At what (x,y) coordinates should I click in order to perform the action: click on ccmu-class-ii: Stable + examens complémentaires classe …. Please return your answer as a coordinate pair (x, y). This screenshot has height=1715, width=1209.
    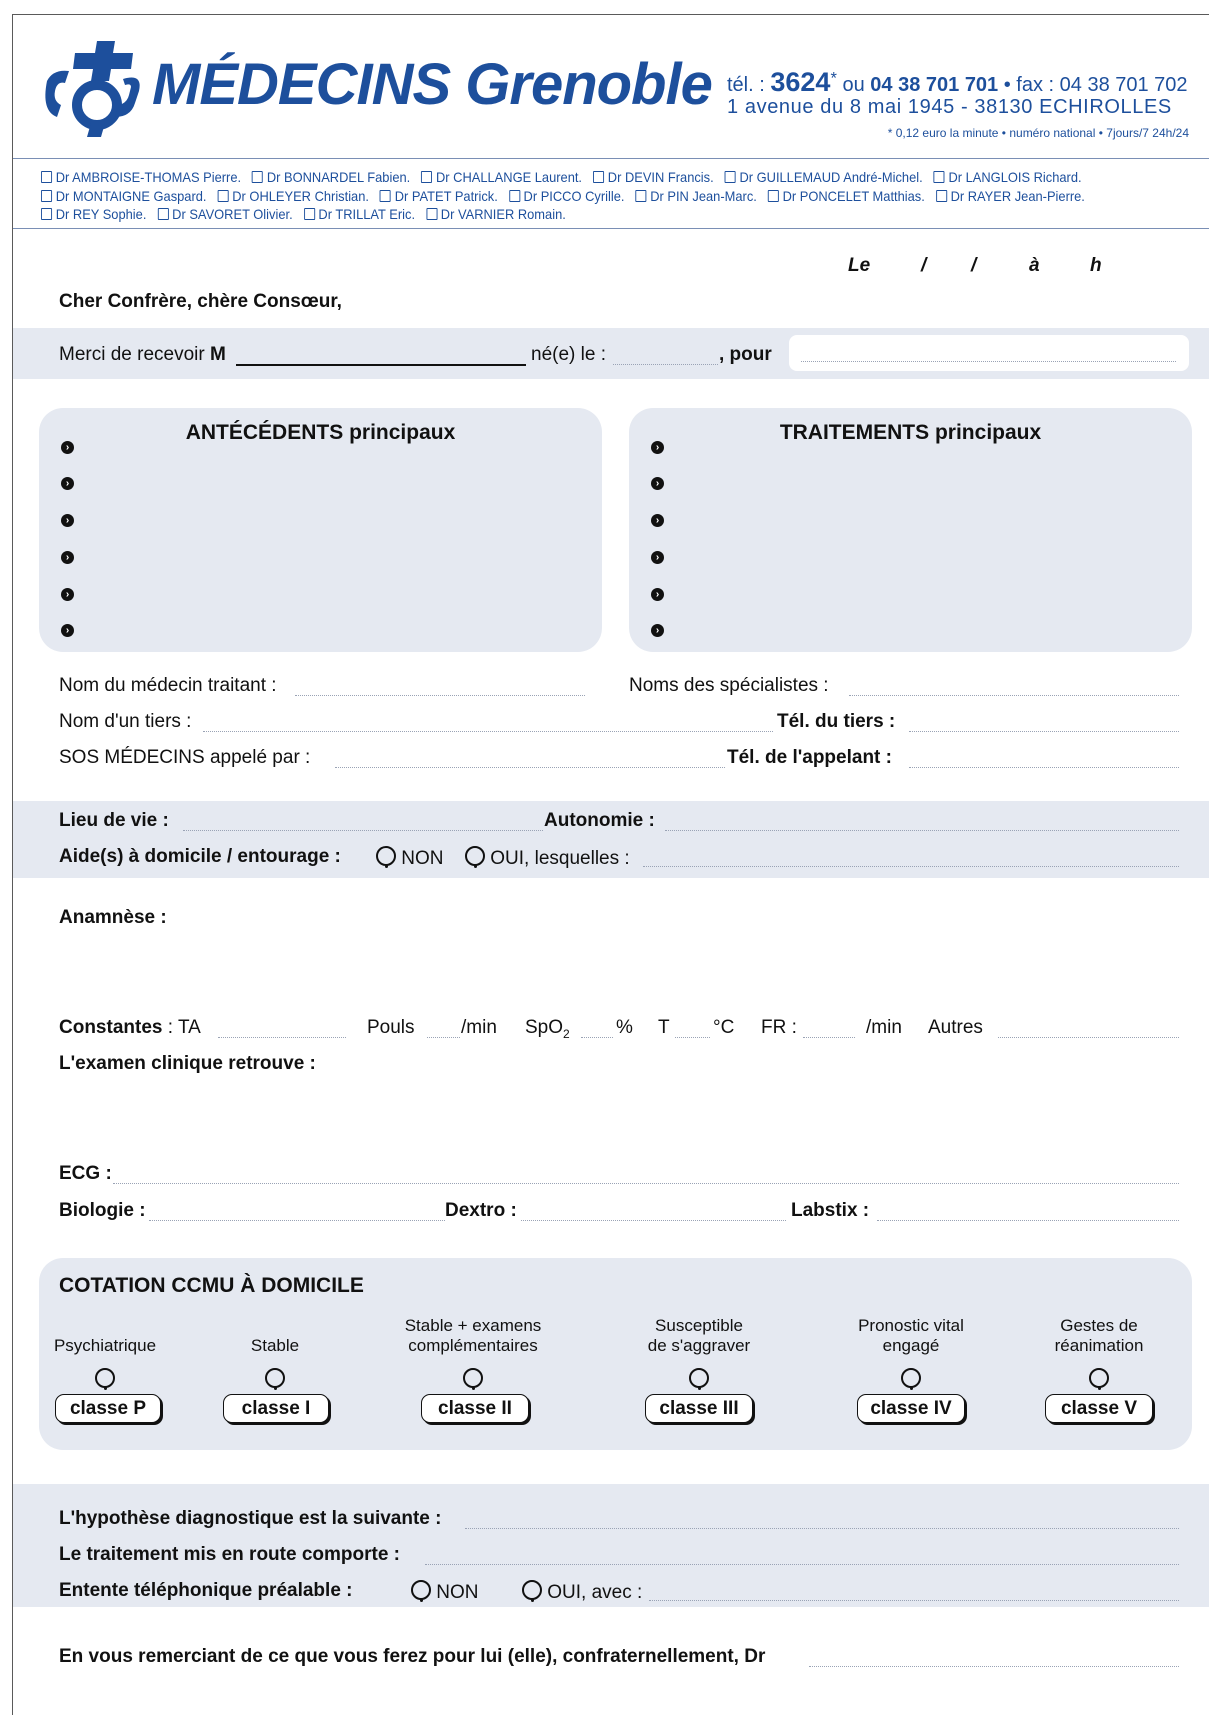
    Looking at the image, I should click on (473, 1369).